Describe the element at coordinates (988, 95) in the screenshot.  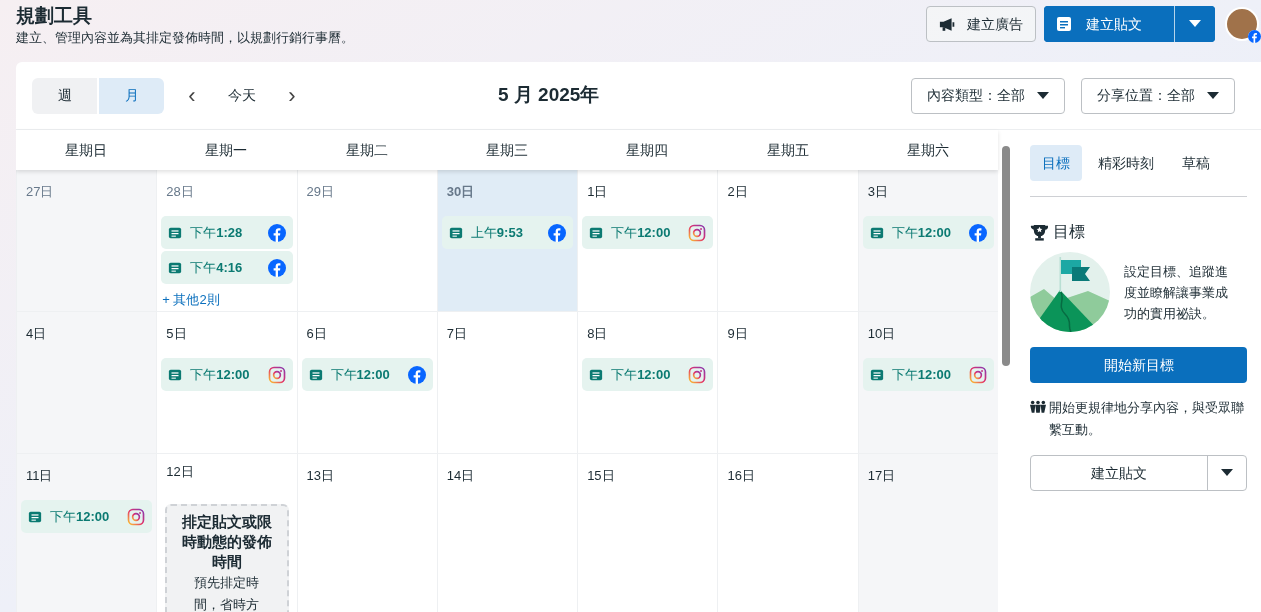
I see `filter-dropdown: 內容類型：全部` at that location.